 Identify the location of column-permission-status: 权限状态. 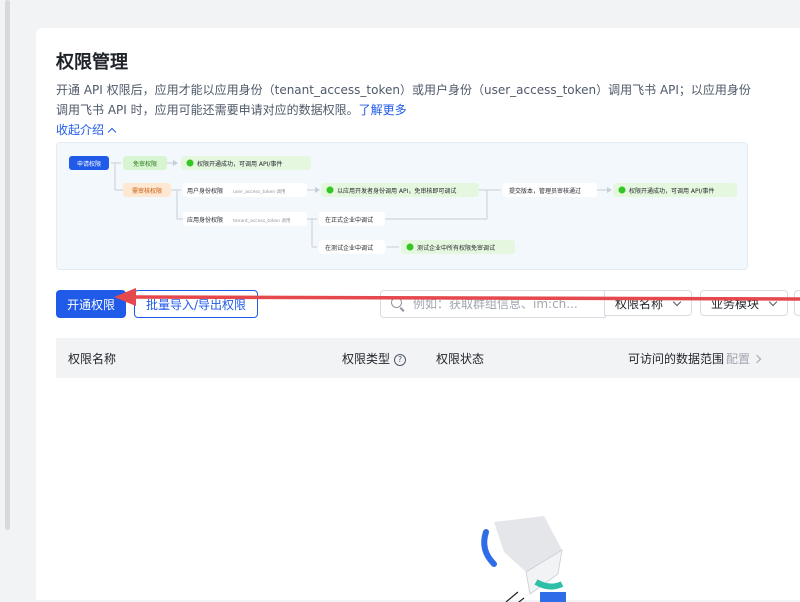
(460, 358).